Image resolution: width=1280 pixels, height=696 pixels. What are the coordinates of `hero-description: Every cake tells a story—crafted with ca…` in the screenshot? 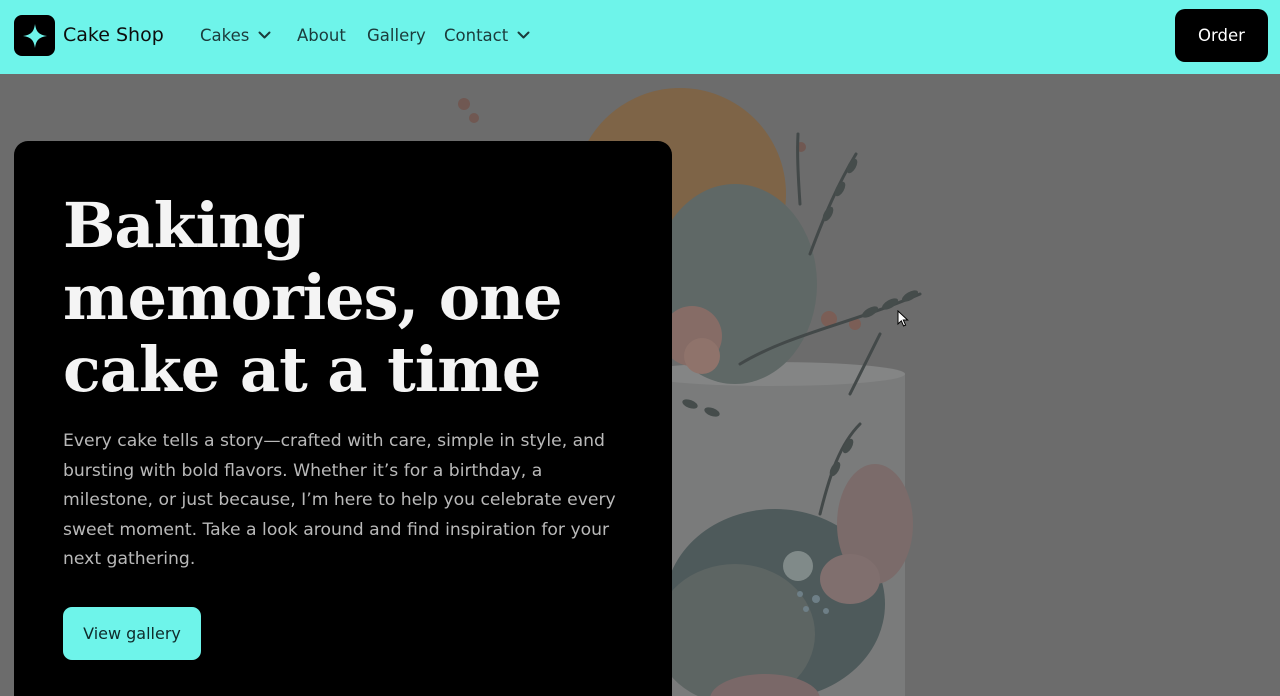 It's located at (339, 500).